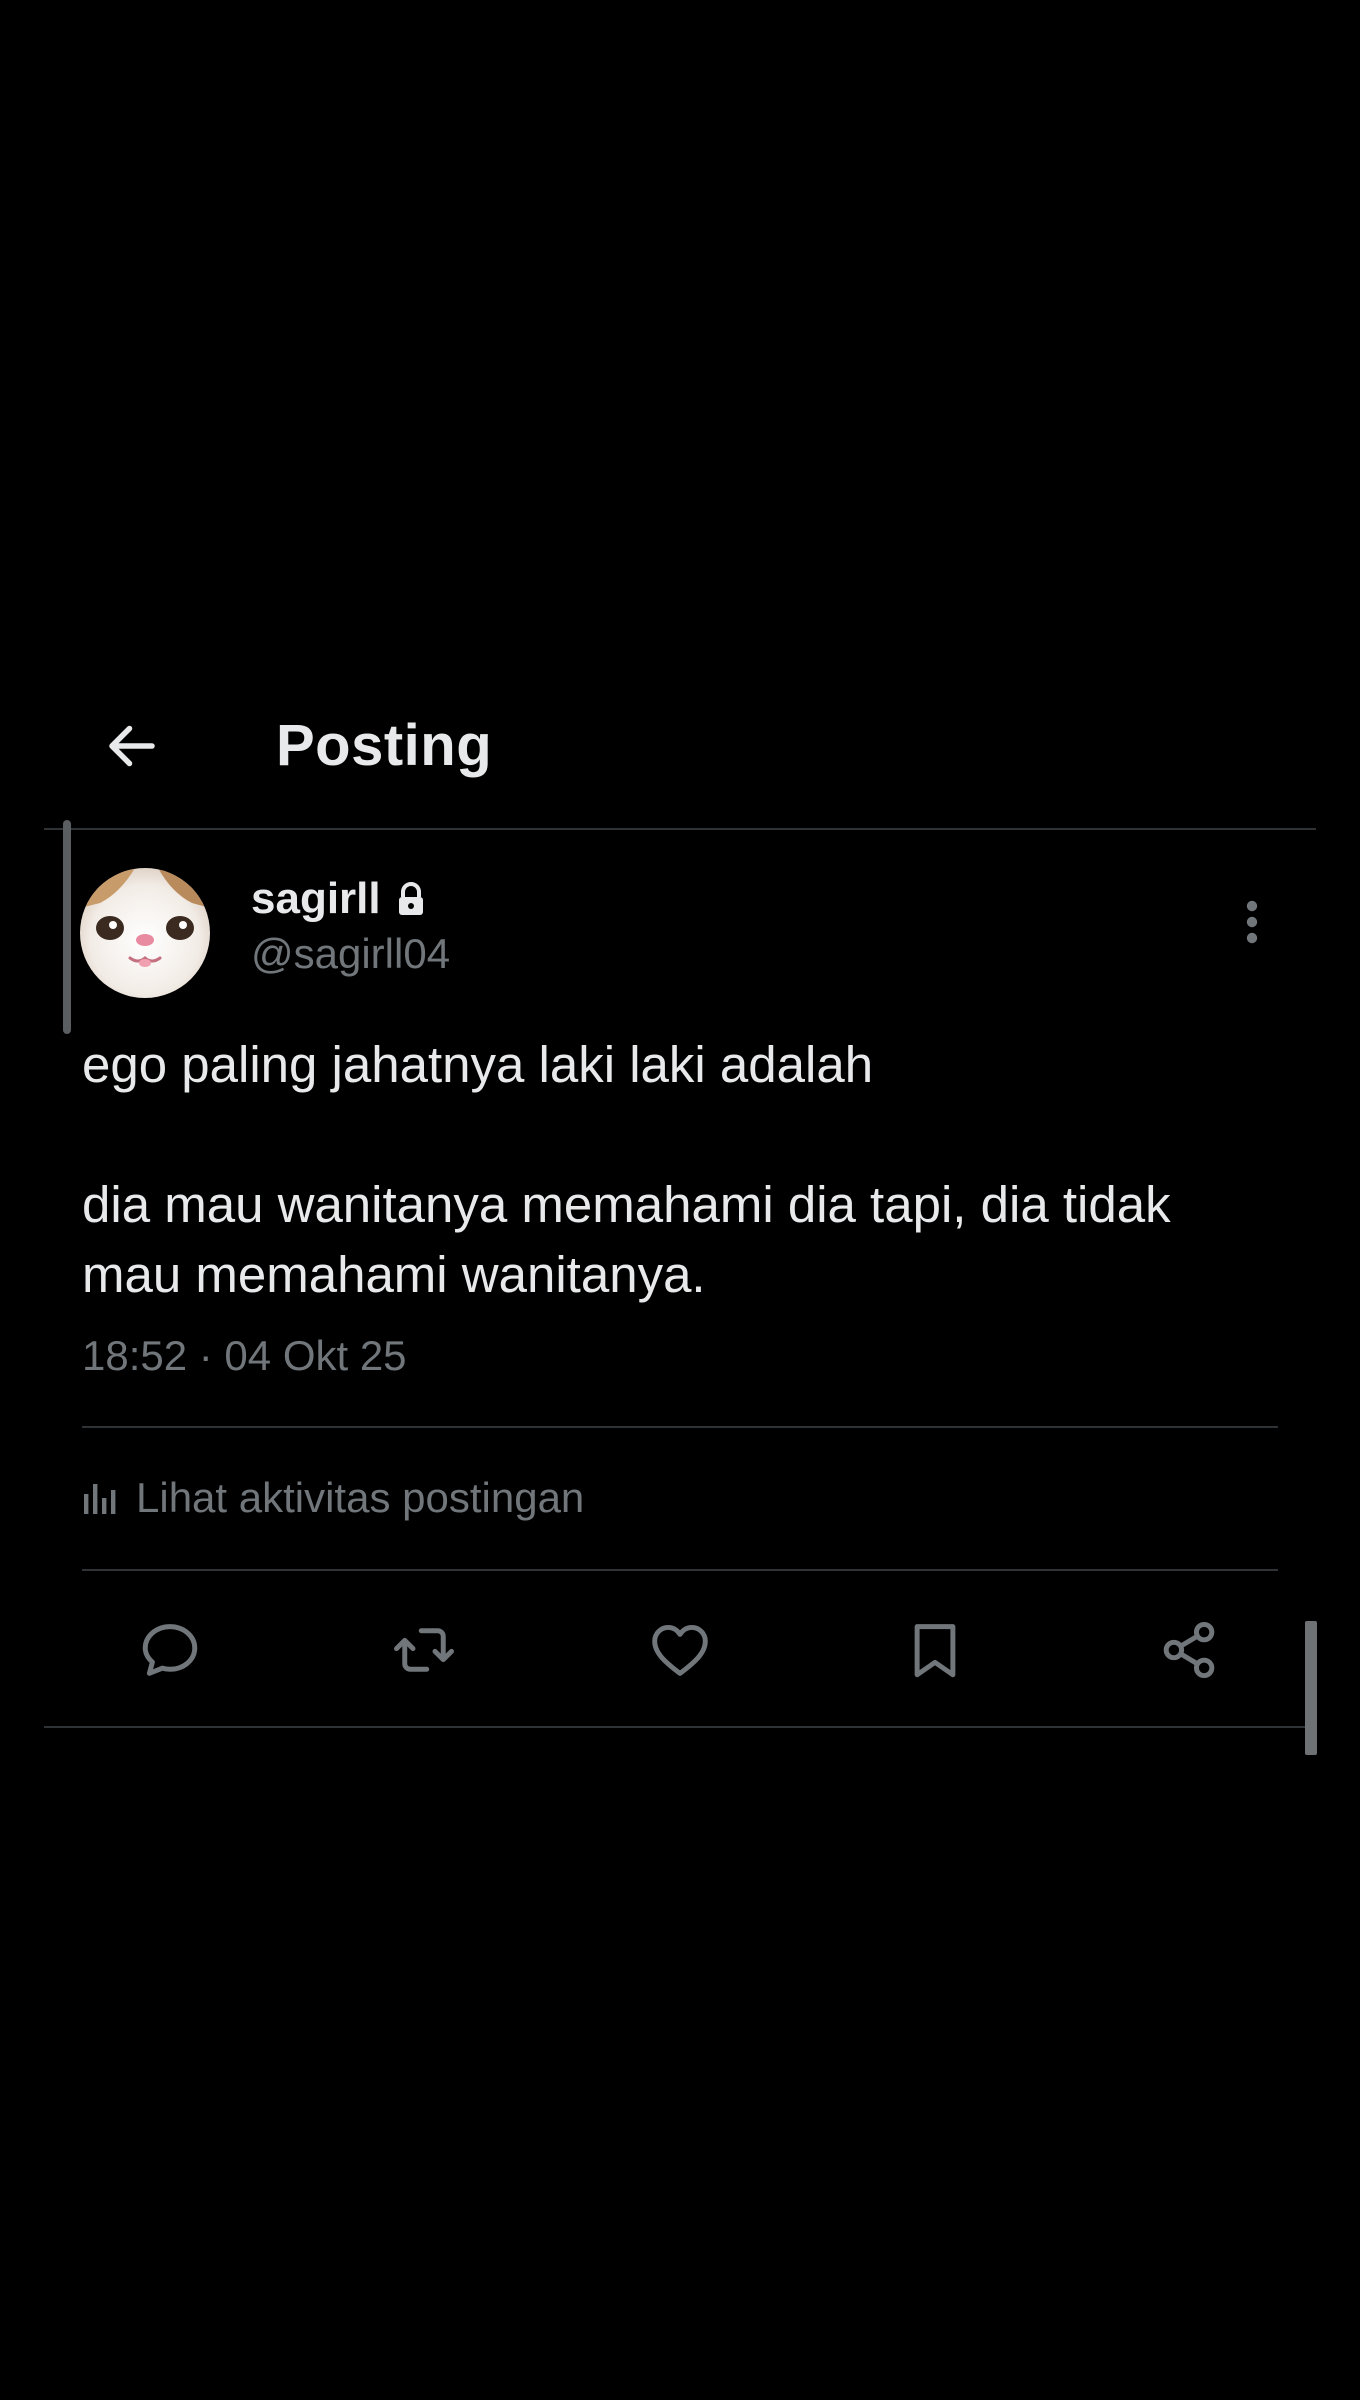 This screenshot has width=1360, height=2400. I want to click on bookmark-button, so click(935, 1650).